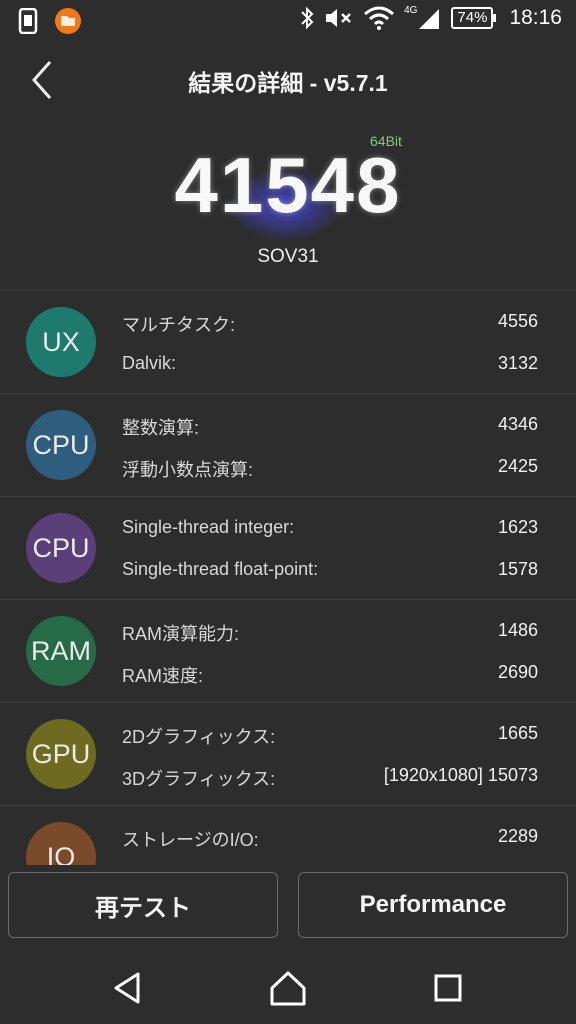 This screenshot has width=576, height=1024. Describe the element at coordinates (338, 18) in the screenshot. I see `mute-icon` at that location.